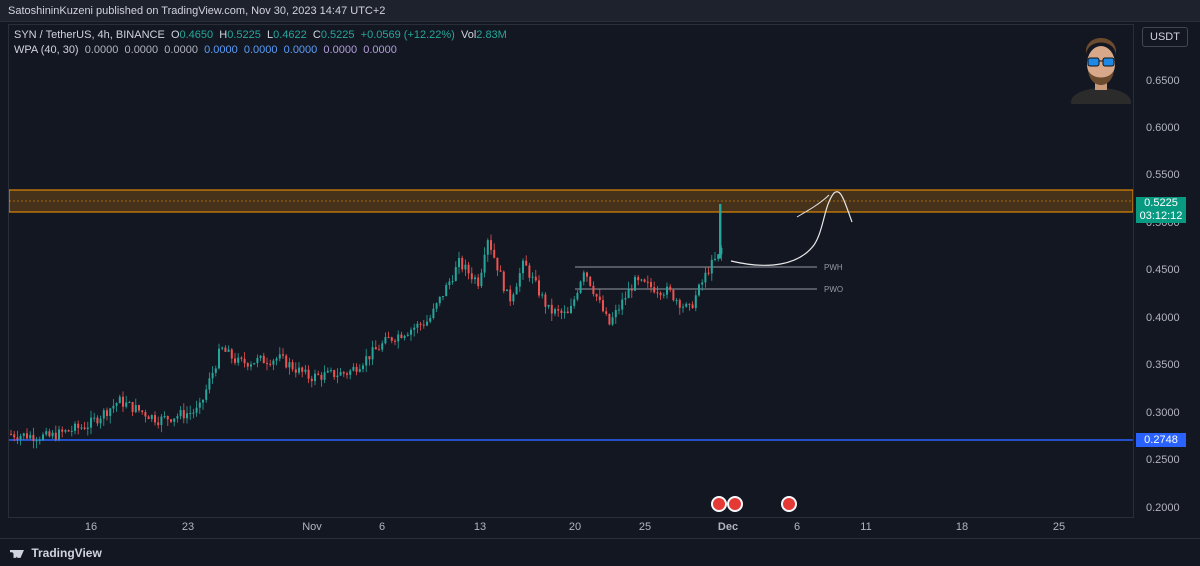  Describe the element at coordinates (1163, 460) in the screenshot. I see `price-tick: 0.2500` at that location.